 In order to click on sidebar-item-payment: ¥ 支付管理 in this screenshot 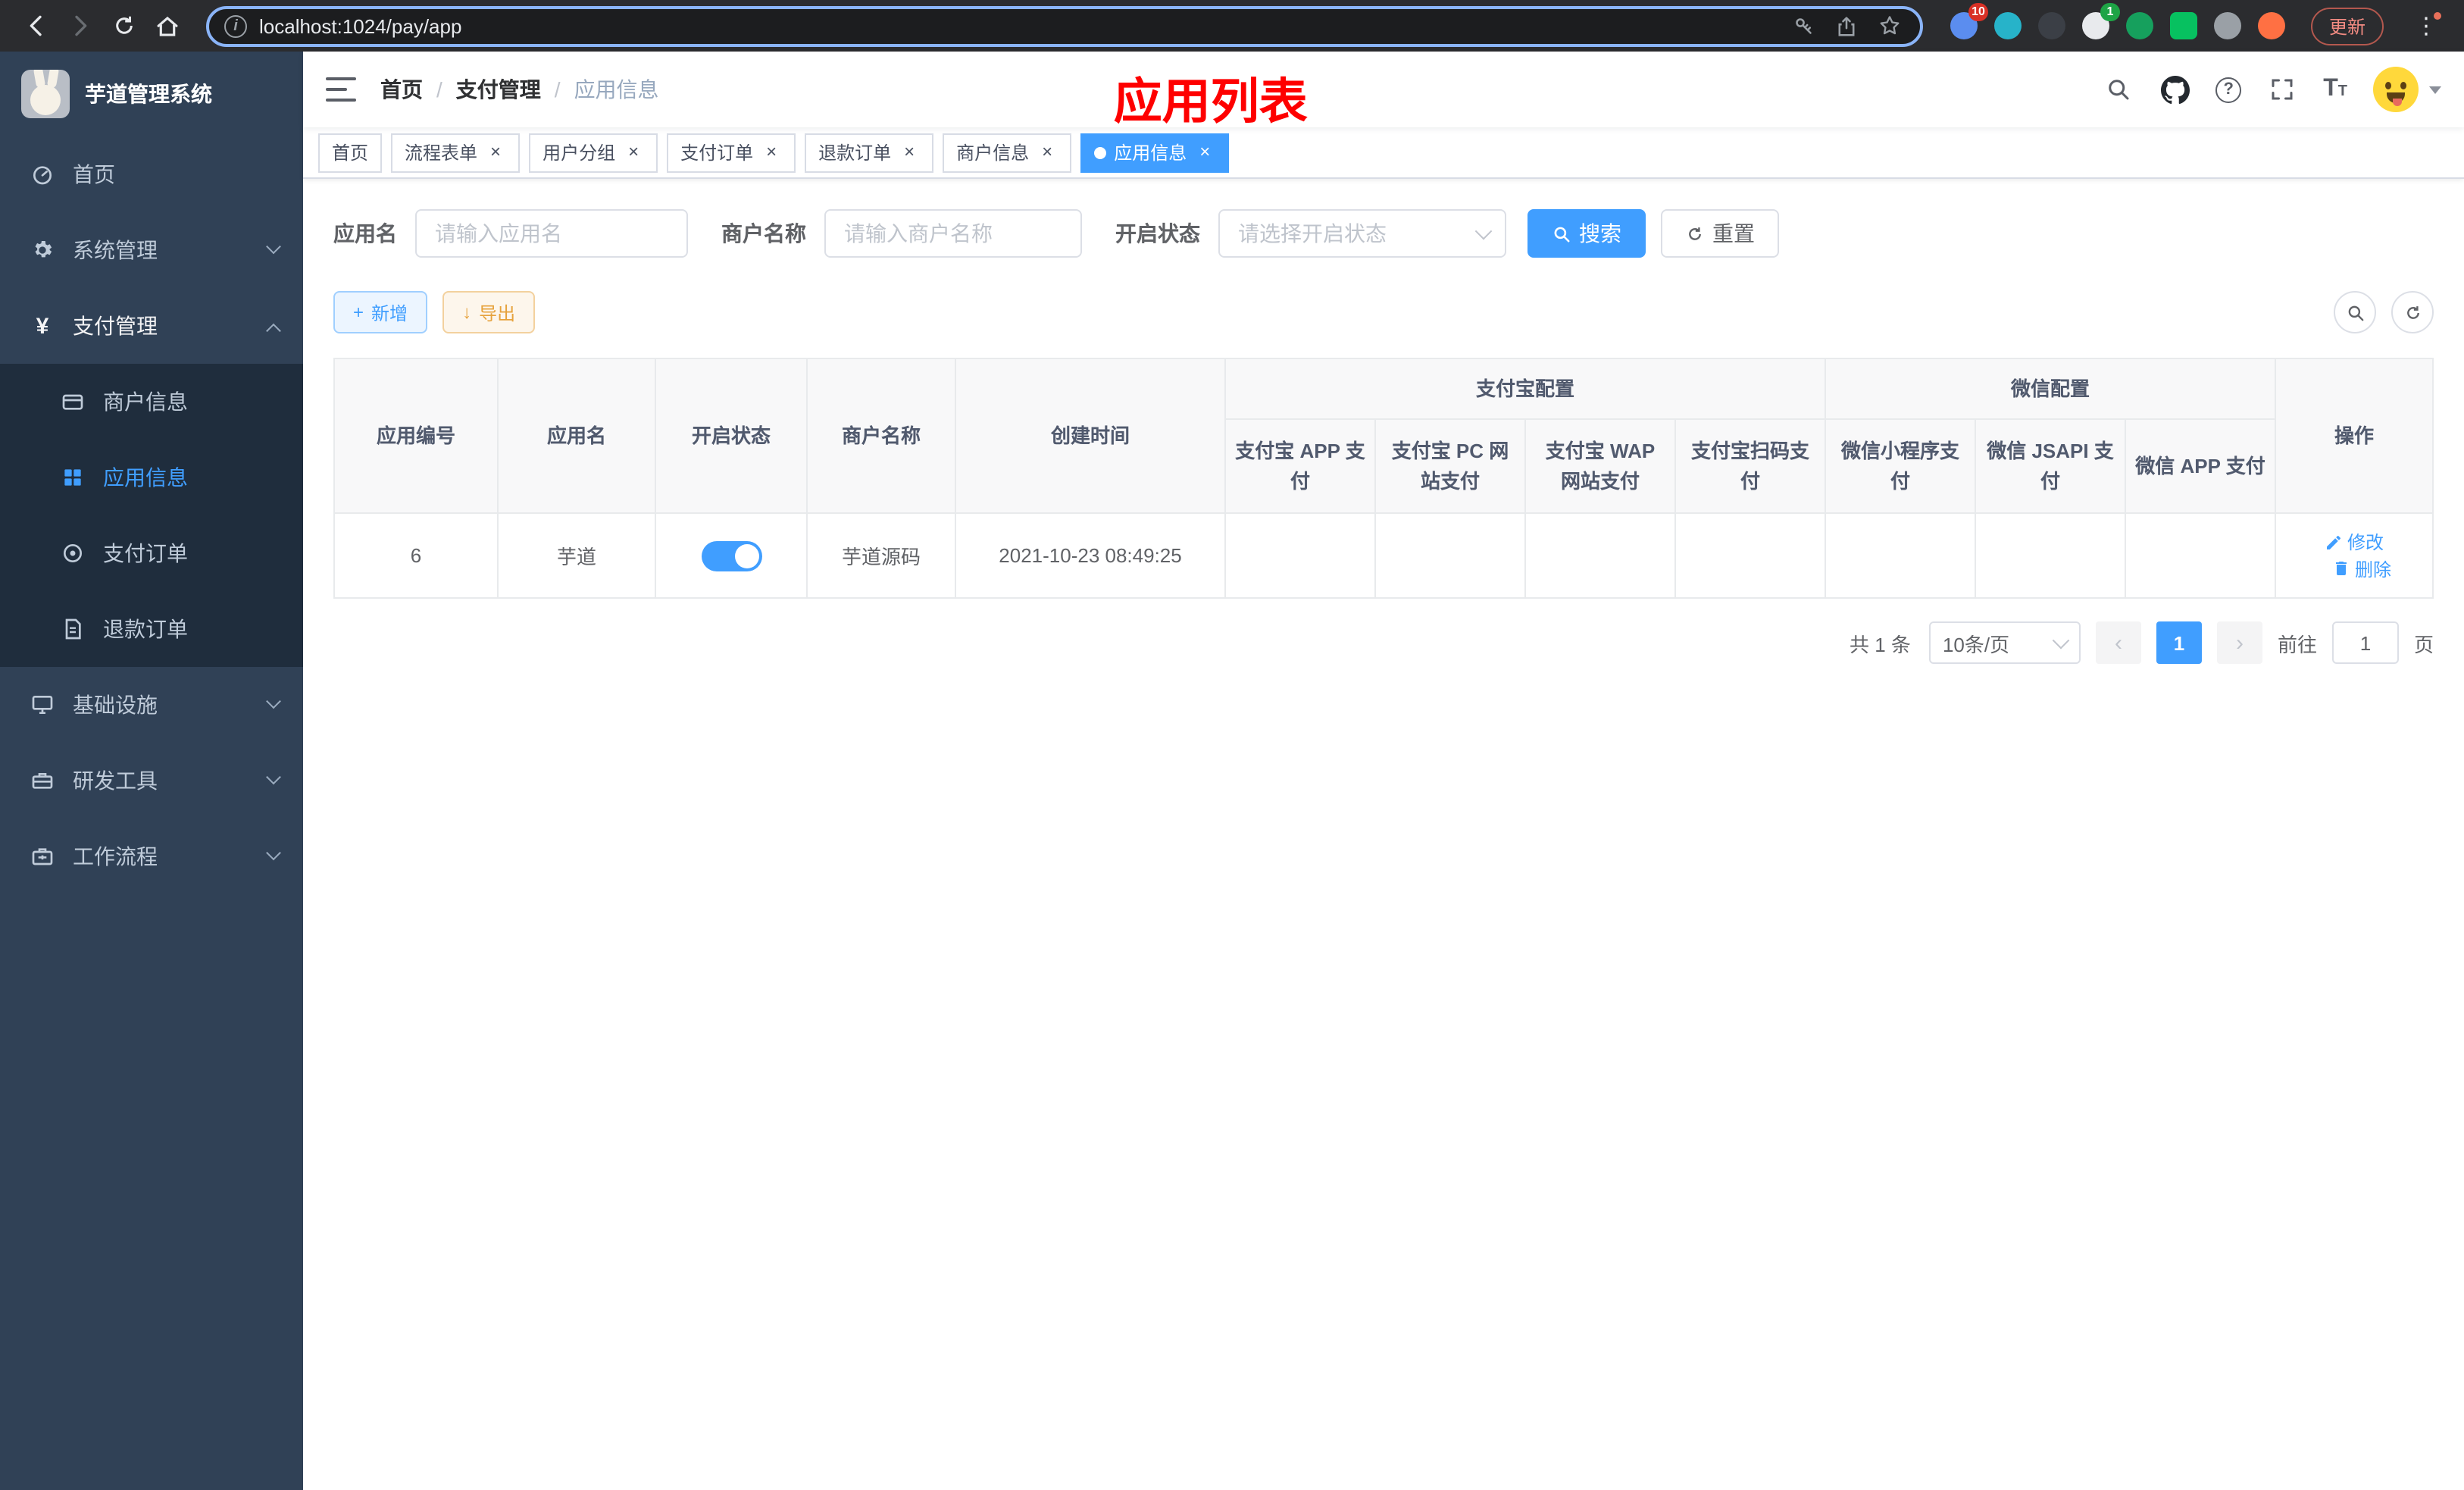, I will do `click(151, 326)`.